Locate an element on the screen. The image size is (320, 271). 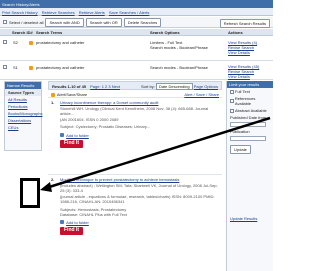
limit-full-text: Full Text is located at coordinates (250, 91).